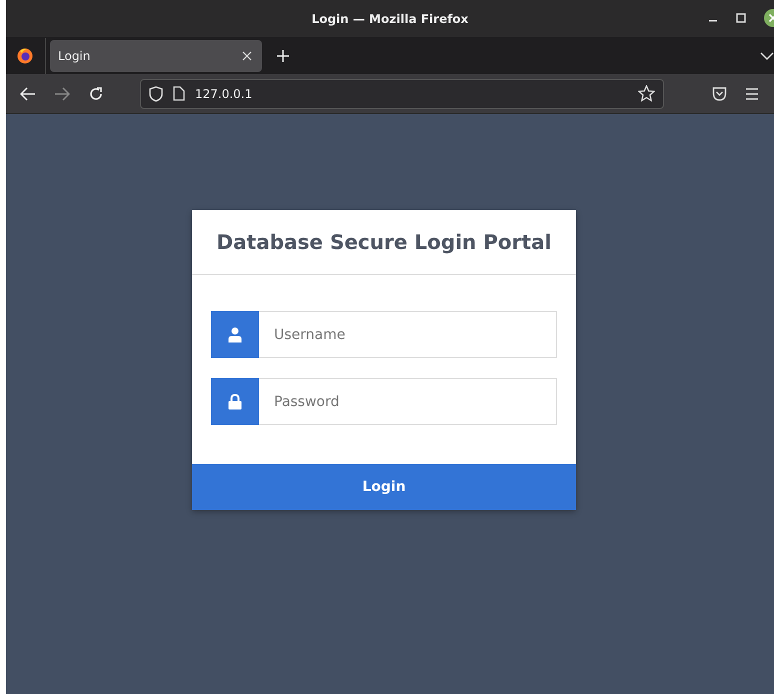 The width and height of the screenshot is (774, 694). Describe the element at coordinates (719, 93) in the screenshot. I see `pocket-icon` at that location.